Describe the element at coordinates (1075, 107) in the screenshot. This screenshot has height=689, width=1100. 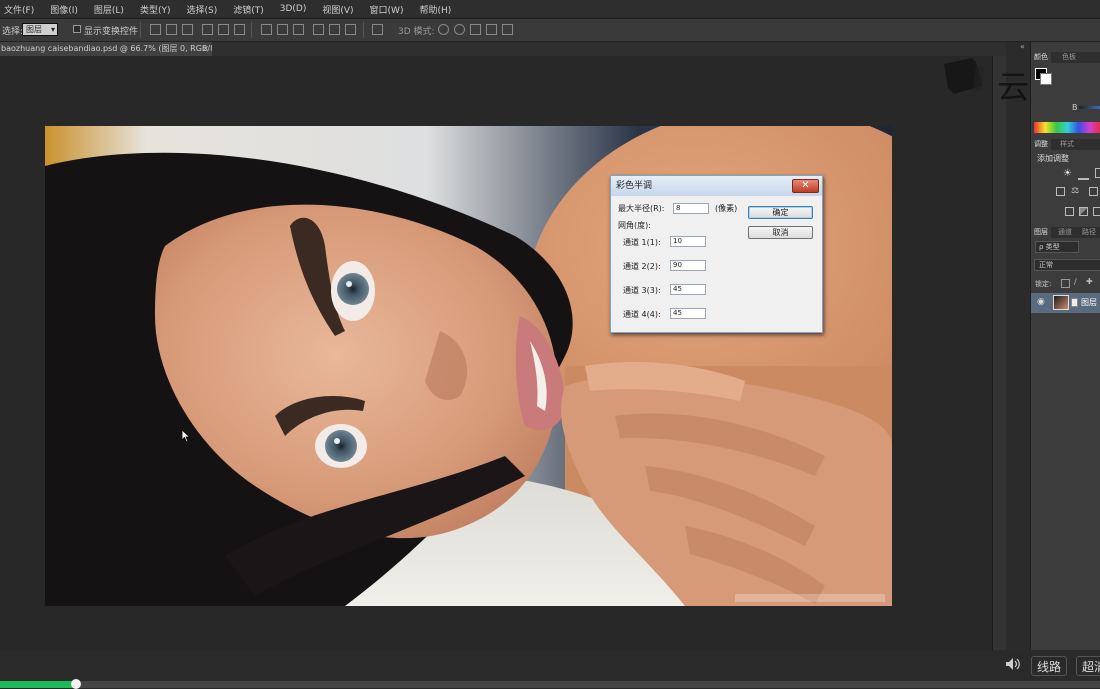
I see `color-channel-label: B` at that location.